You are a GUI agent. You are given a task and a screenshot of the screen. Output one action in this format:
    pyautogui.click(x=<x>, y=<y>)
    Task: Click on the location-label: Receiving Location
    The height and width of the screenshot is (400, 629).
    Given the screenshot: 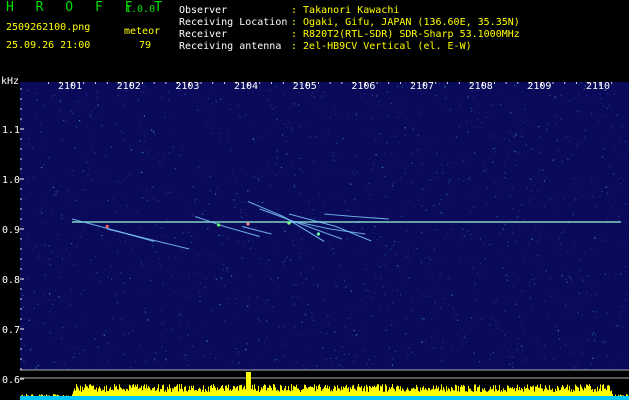 What is the action you would take?
    pyautogui.click(x=233, y=22)
    